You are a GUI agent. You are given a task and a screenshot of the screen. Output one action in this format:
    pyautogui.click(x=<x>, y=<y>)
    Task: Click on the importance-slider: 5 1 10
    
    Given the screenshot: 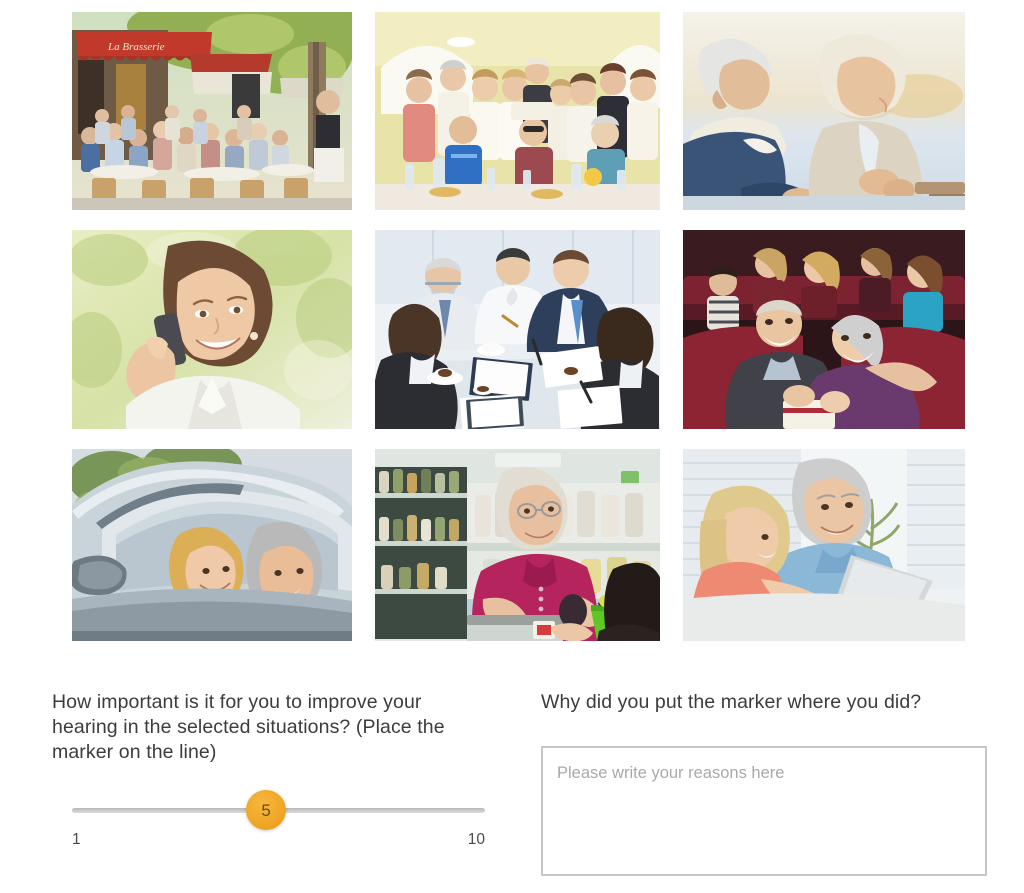 What is the action you would take?
    pyautogui.click(x=278, y=820)
    